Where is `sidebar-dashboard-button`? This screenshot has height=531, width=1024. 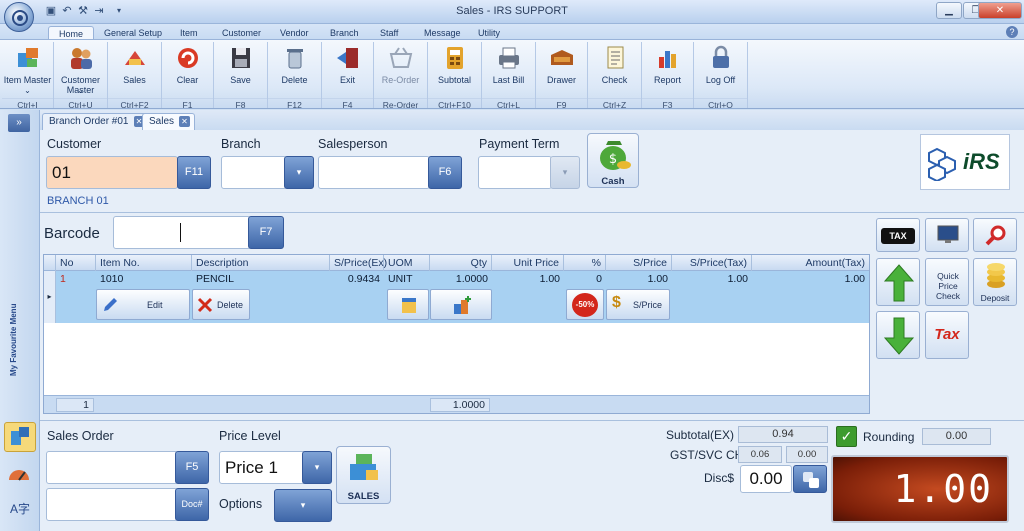
sidebar-dashboard-button is located at coordinates (20, 475).